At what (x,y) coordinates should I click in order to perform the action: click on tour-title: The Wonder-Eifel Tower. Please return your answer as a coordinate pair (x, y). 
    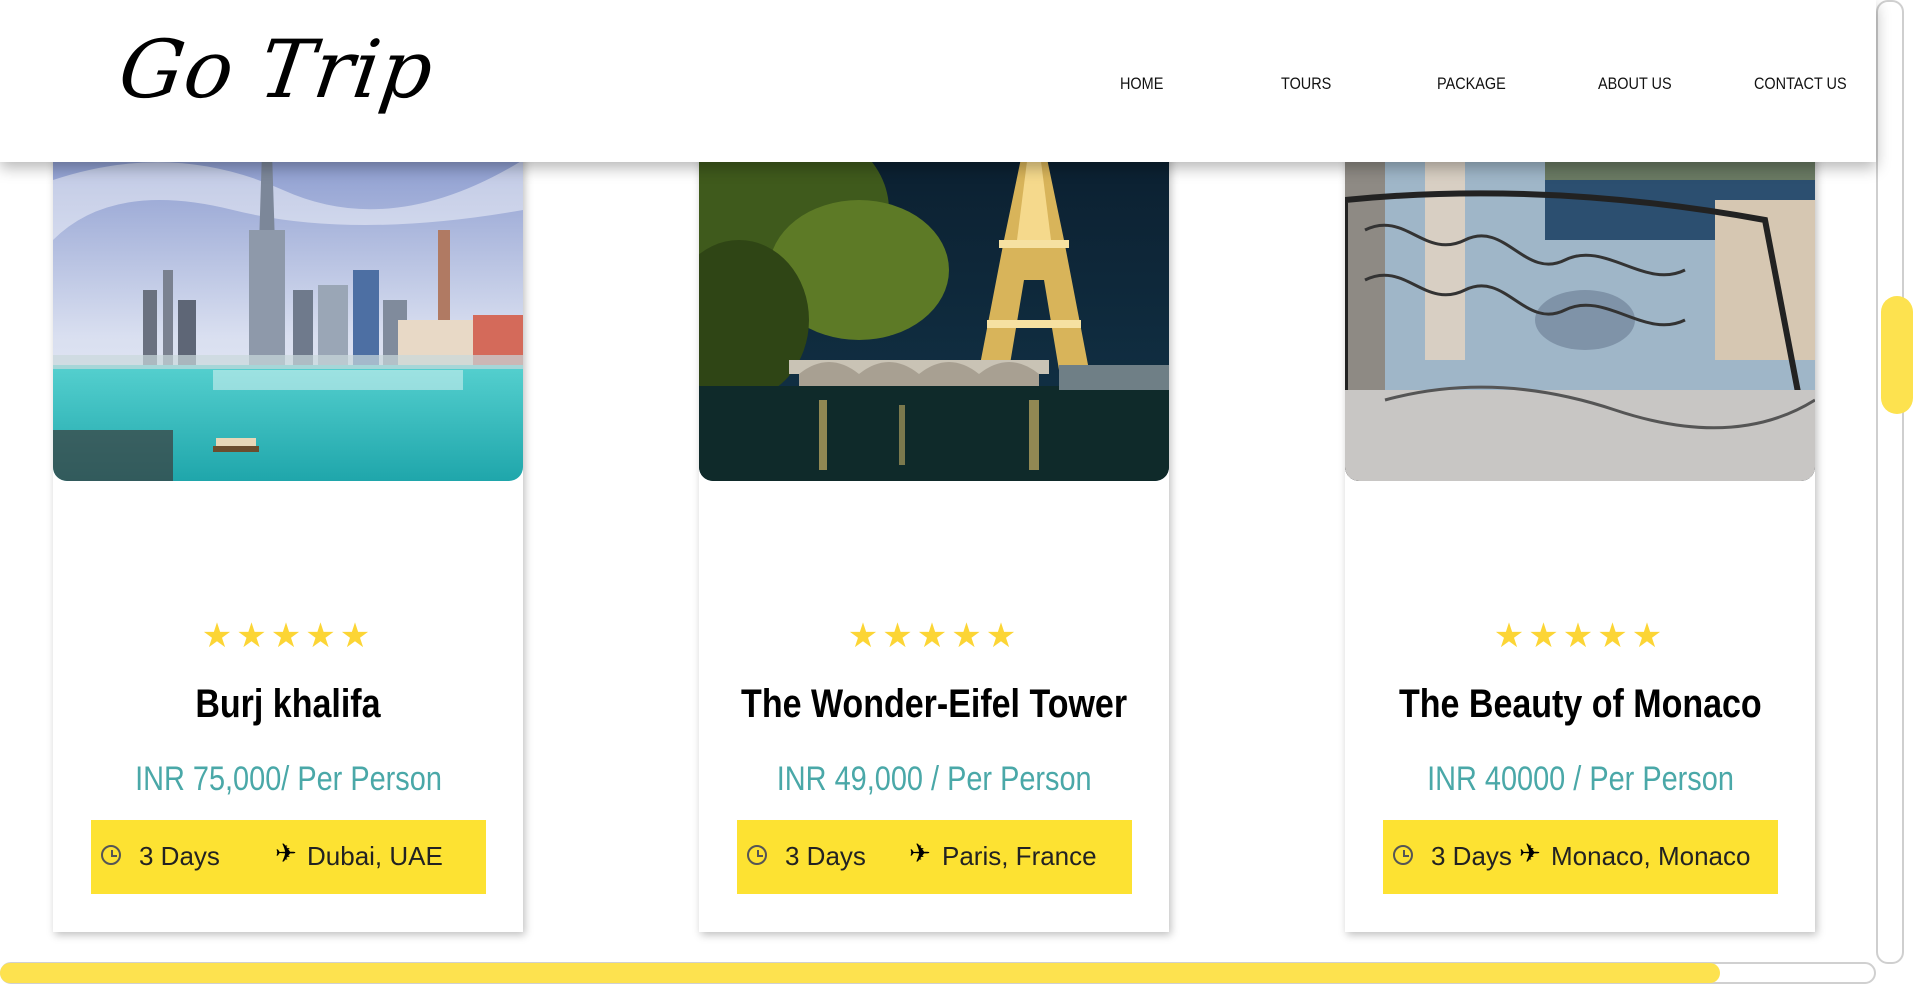
    Looking at the image, I should click on (933, 704).